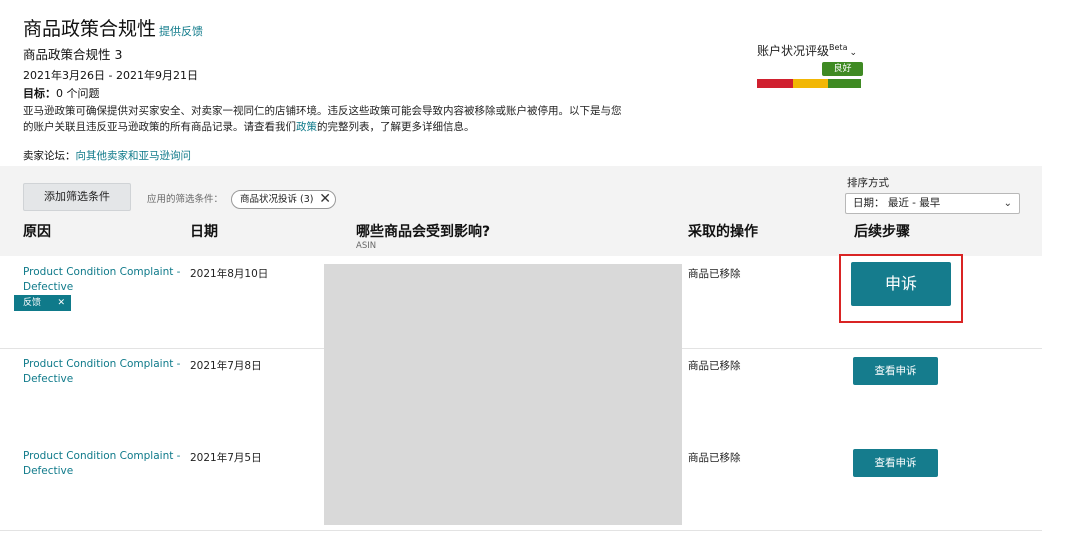  I want to click on health-bar-green, so click(844, 83).